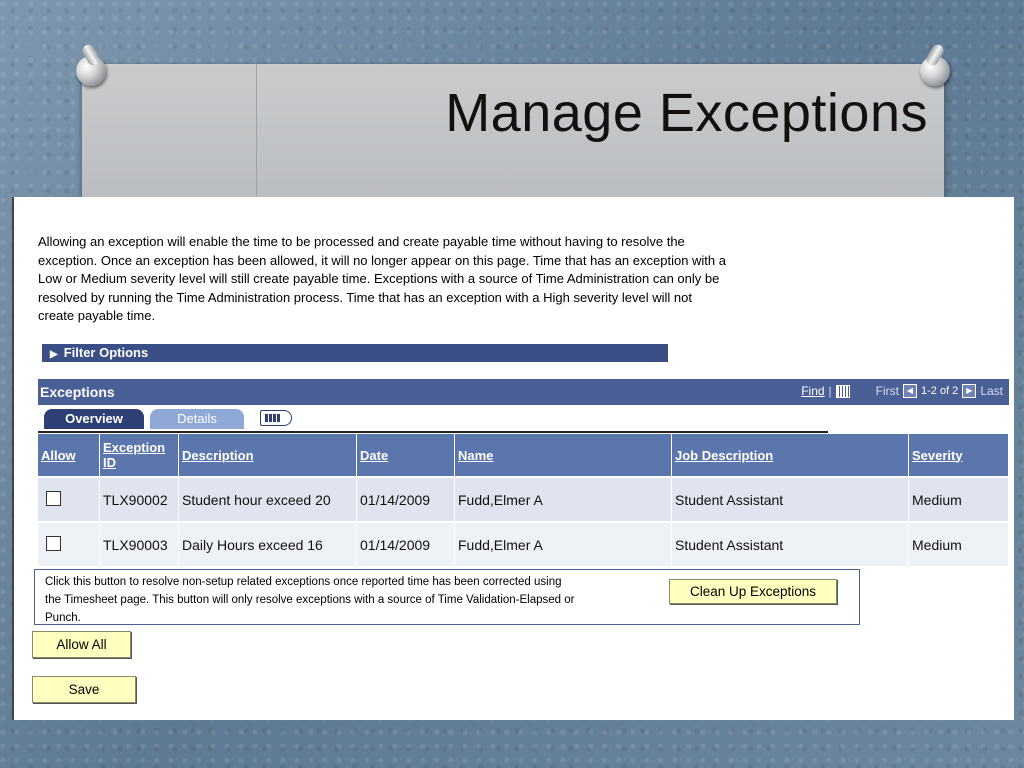 The width and height of the screenshot is (1024, 768). Describe the element at coordinates (276, 418) in the screenshot. I see `show-all-columns-icon` at that location.